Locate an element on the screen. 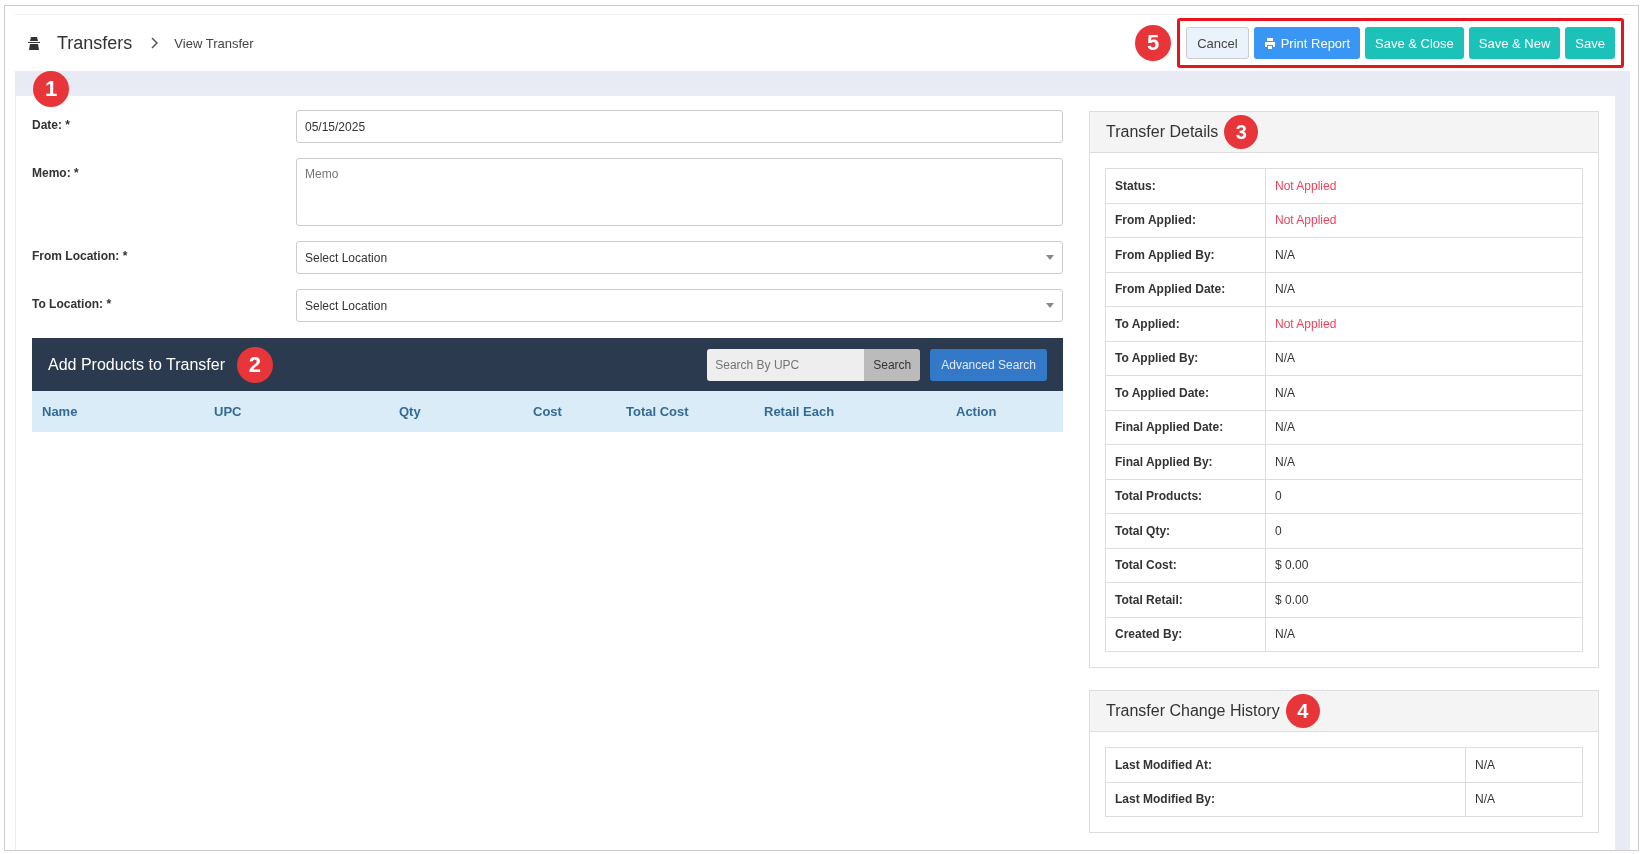 The width and height of the screenshot is (1643, 854). panel-title: Add Products to Transfer is located at coordinates (136, 364).